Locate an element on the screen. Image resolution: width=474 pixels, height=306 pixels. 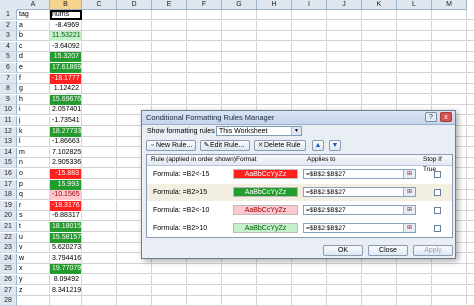
row-header: 6 is located at coordinates (8, 68).